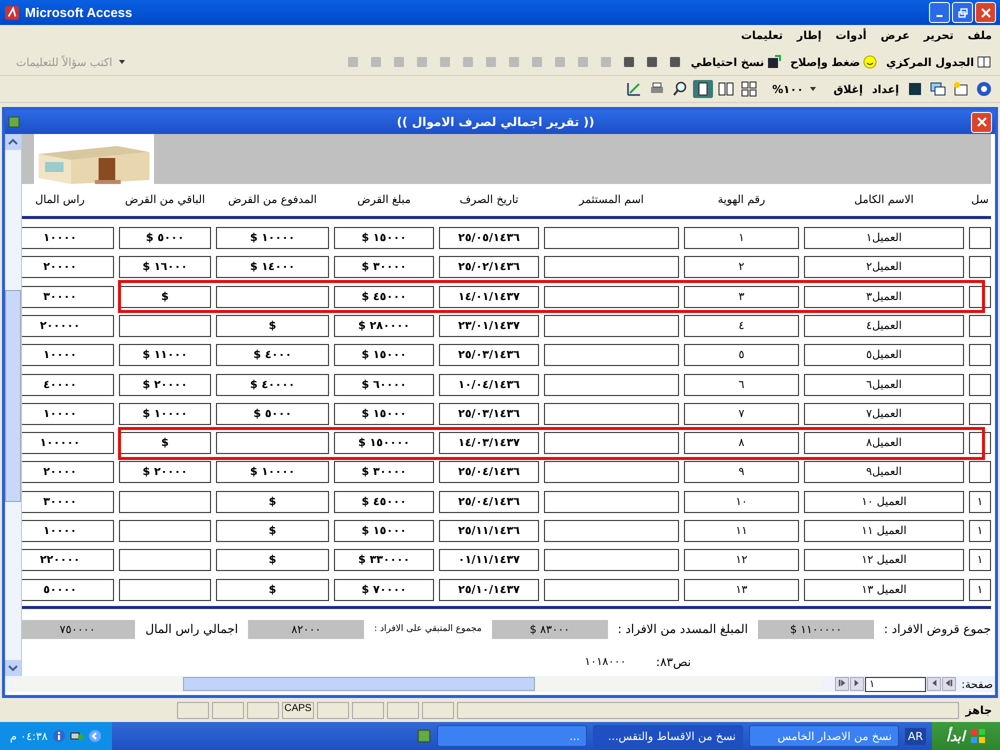 This screenshot has width=1000, height=750. I want to click on table-cell: ٢٥/٠٣/١٤٣٦, so click(489, 355).